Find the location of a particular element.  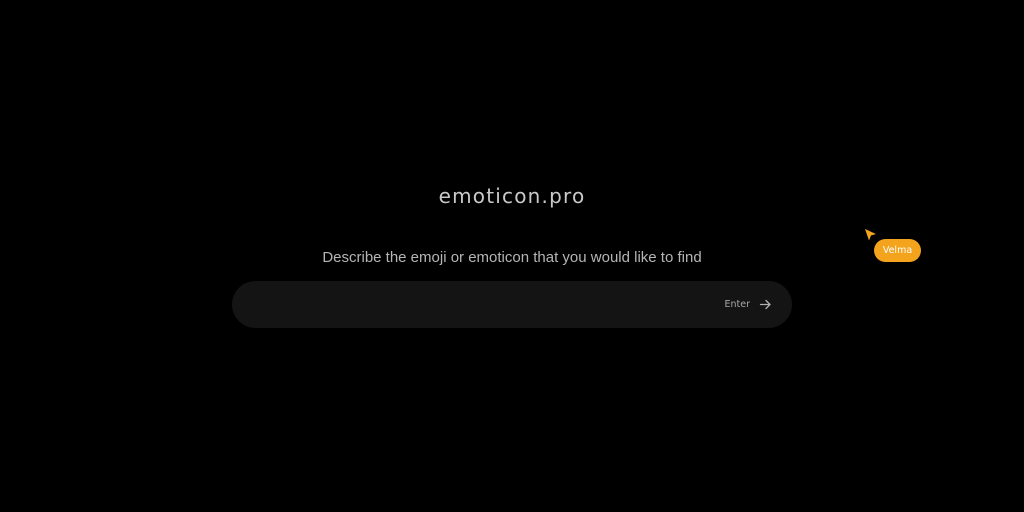

arrow-right-icon is located at coordinates (765, 304).